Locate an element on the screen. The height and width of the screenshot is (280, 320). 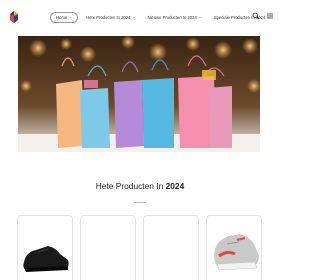
nav-nieuwe-producten-label: Nieuwe Producten In 2024 is located at coordinates (172, 17).